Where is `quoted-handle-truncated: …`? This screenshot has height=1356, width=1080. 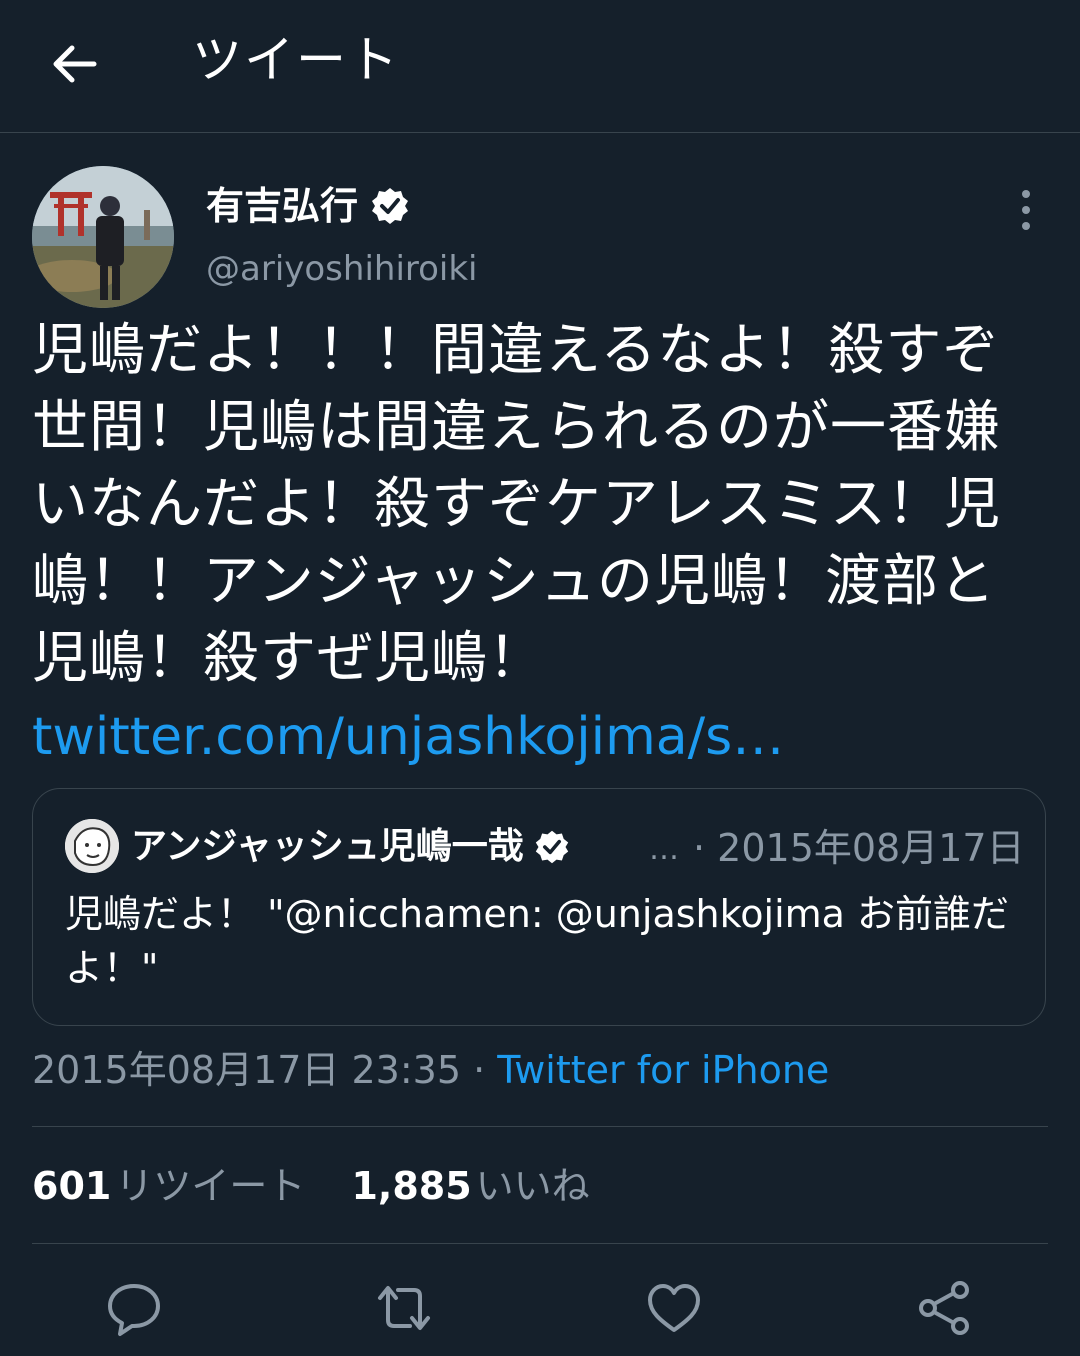 quoted-handle-truncated: … is located at coordinates (664, 849).